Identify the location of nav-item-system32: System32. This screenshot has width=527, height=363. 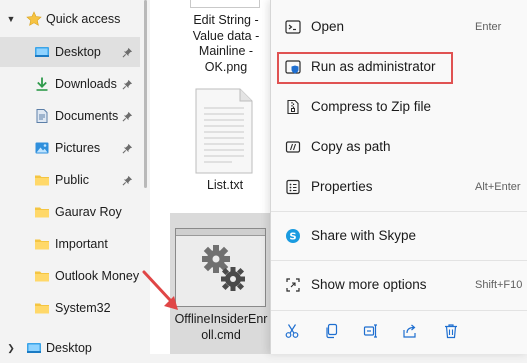
(70, 308).